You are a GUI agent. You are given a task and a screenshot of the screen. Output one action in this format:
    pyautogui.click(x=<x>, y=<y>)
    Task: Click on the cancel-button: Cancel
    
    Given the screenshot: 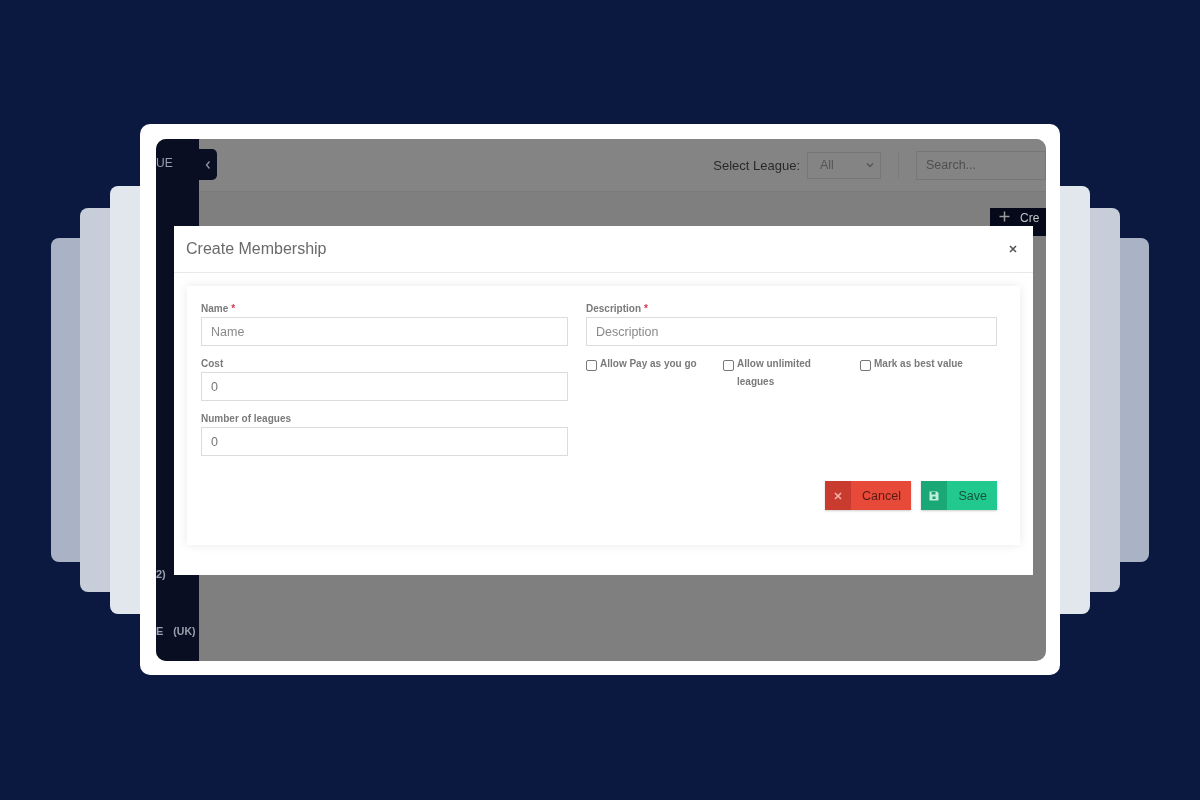 What is the action you would take?
    pyautogui.click(x=868, y=495)
    